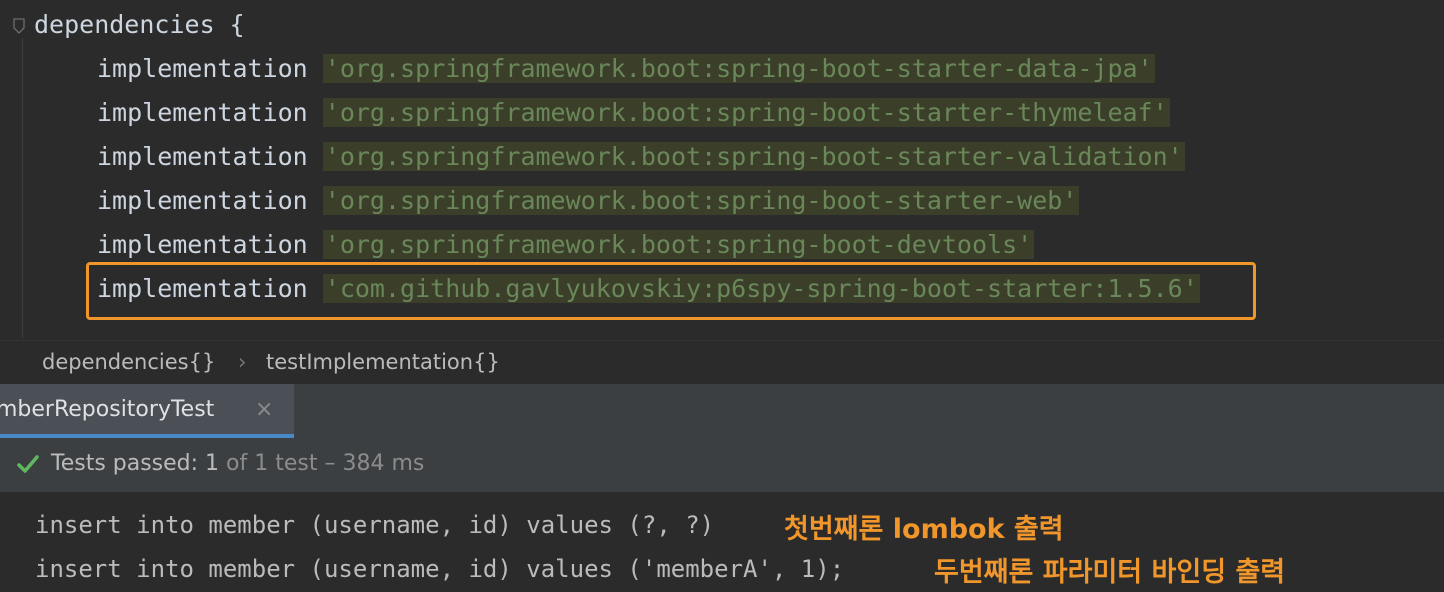 The height and width of the screenshot is (592, 1444). I want to click on annotation-first: 첫번째론 lombok 출력, so click(924, 529).